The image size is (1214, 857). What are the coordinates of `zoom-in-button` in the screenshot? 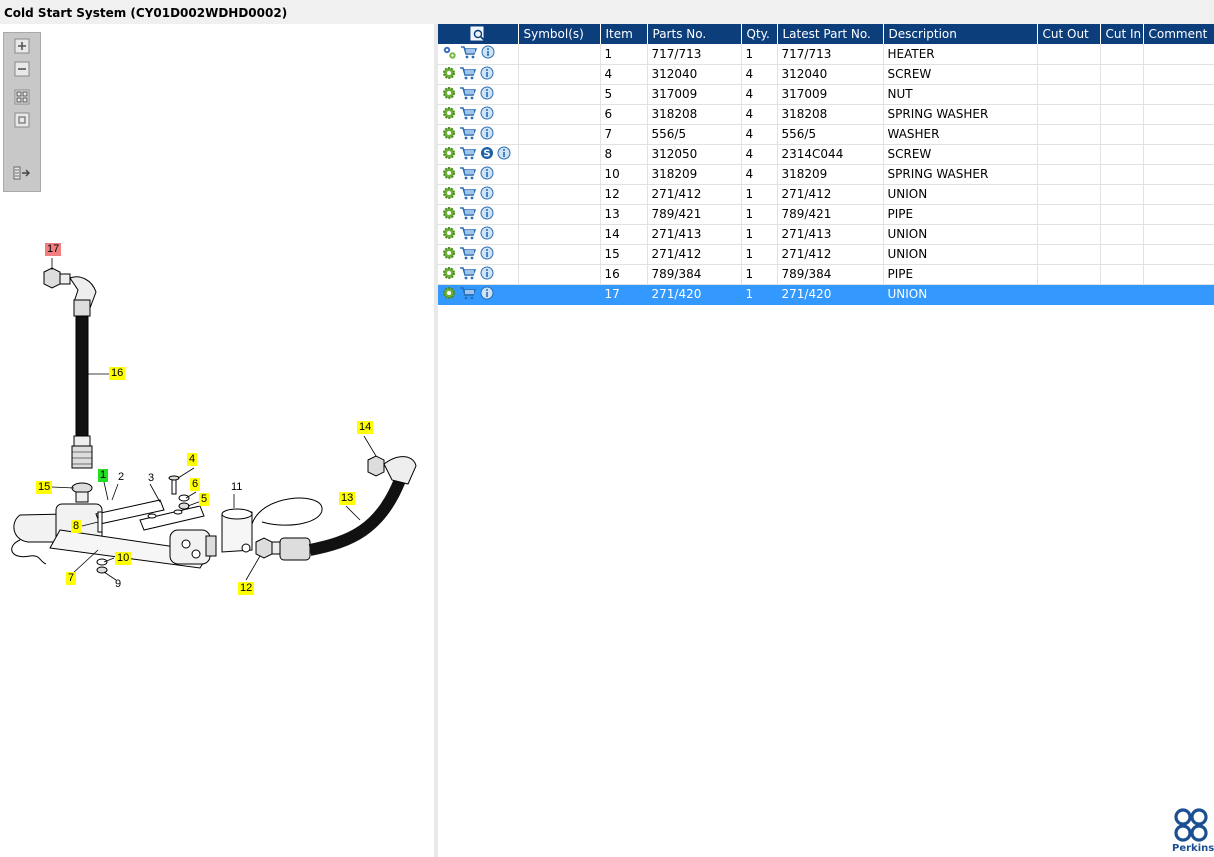 It's located at (22, 46).